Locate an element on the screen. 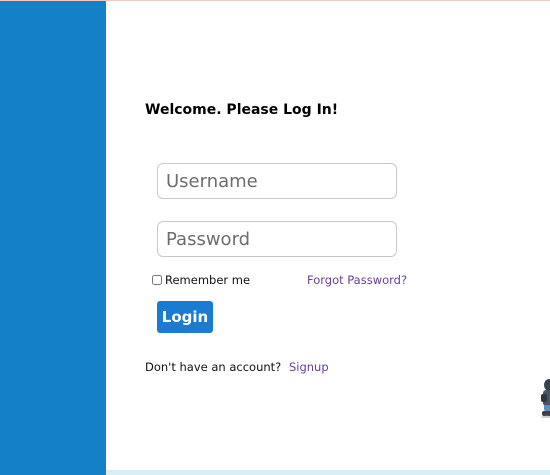  password-input is located at coordinates (277, 239).